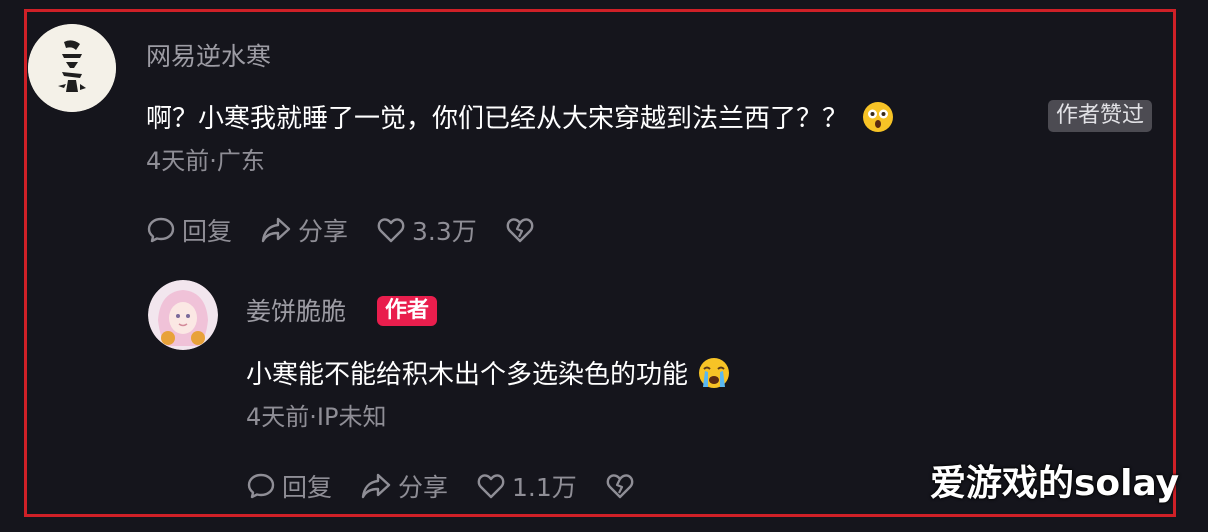 This screenshot has height=532, width=1208. What do you see at coordinates (316, 417) in the screenshot?
I see `timestamp-location: 4天前·IP未知` at bounding box center [316, 417].